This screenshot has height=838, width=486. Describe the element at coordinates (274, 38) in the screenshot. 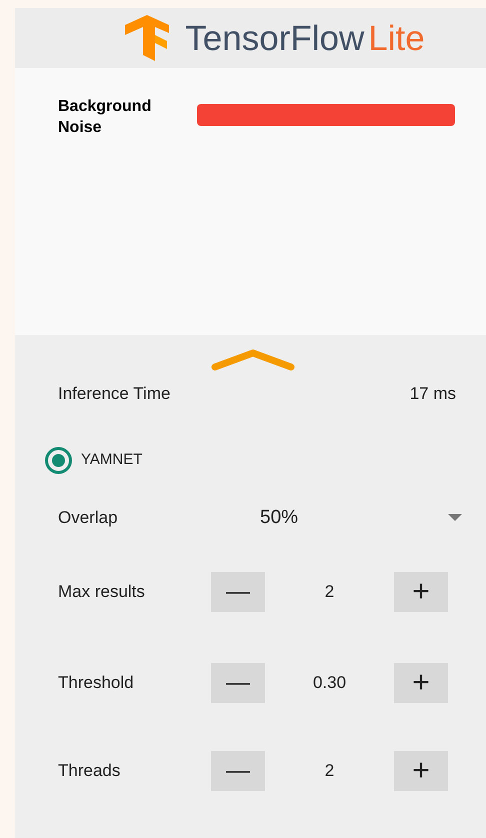

I see `logo-text: TensorFlow` at that location.